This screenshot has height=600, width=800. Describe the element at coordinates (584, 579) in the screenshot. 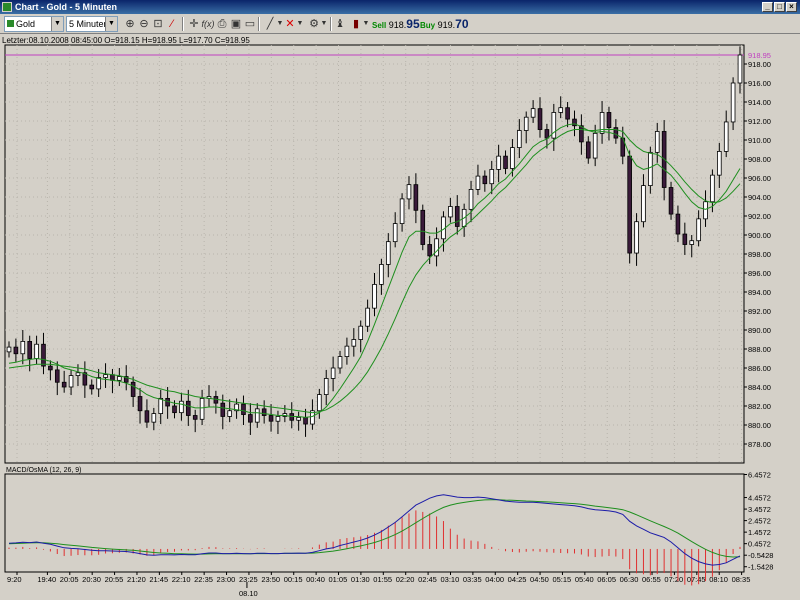

I see `x-tick-label: 05:40` at that location.